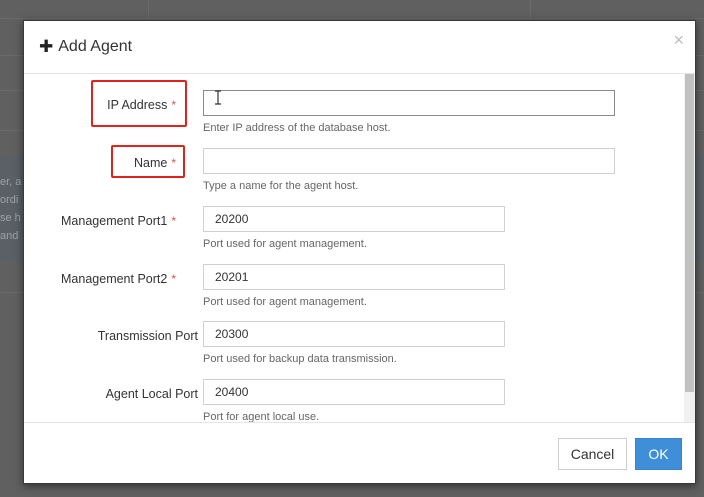  I want to click on background-row-line, so click(352, 18).